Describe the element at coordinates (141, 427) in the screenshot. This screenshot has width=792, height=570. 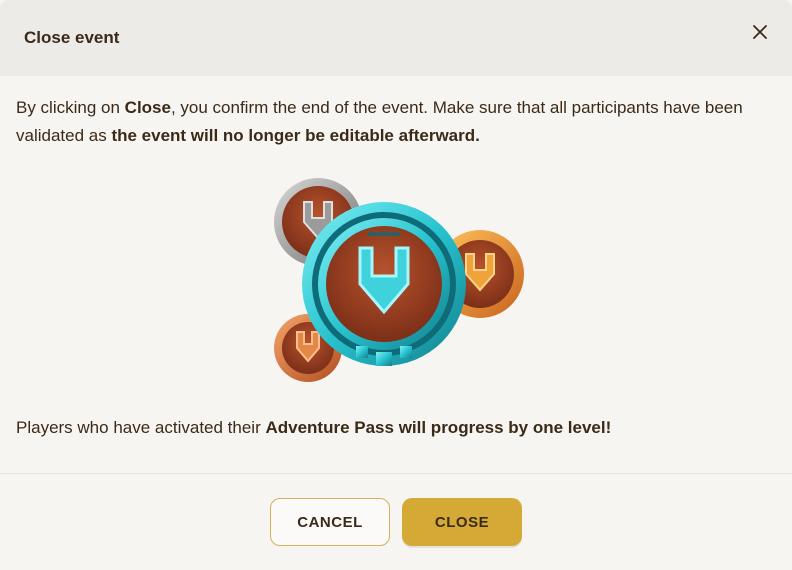
I see `outro-text-part: Players who have activated their` at that location.